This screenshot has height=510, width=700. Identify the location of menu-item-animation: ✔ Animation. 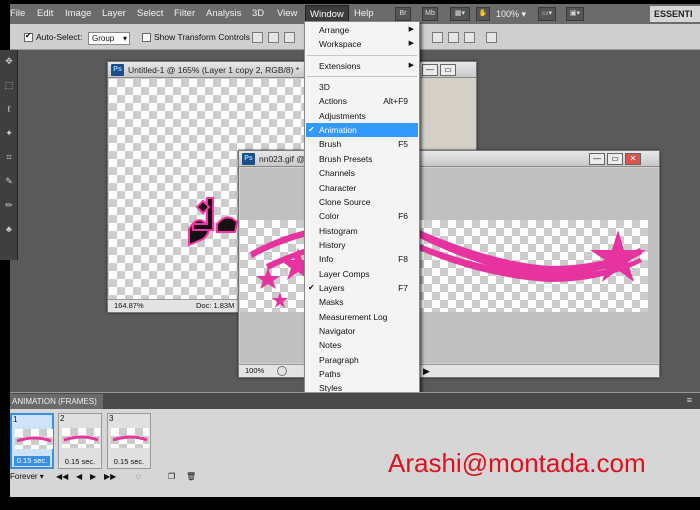
(362, 130).